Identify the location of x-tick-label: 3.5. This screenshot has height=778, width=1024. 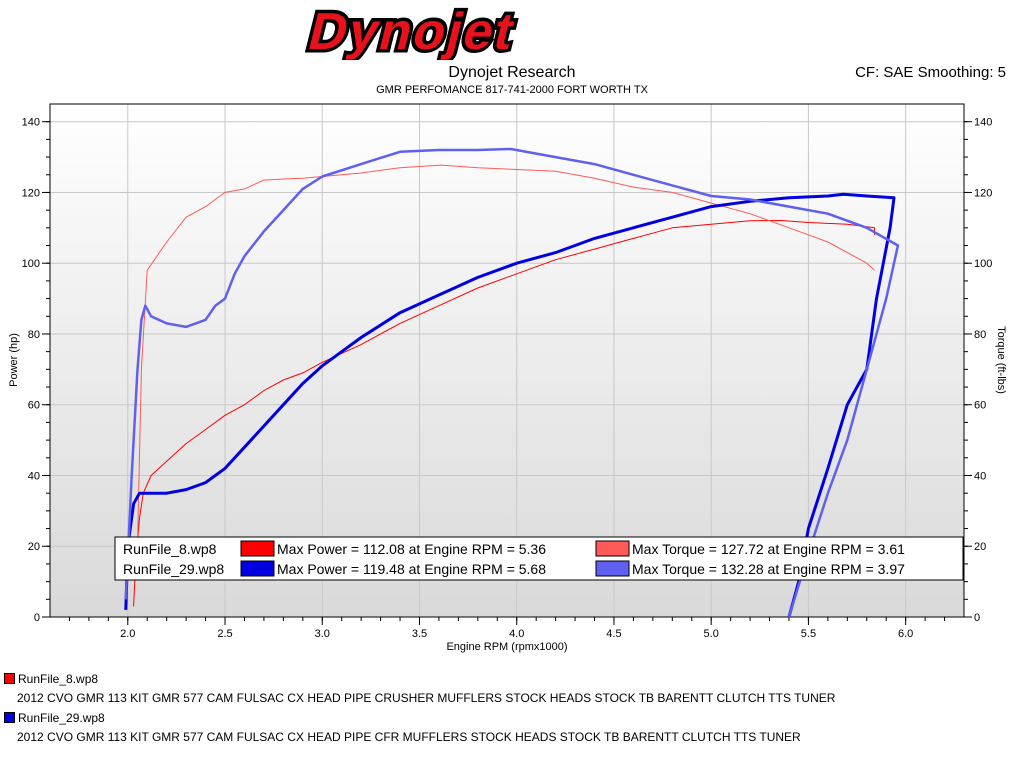
(419, 634).